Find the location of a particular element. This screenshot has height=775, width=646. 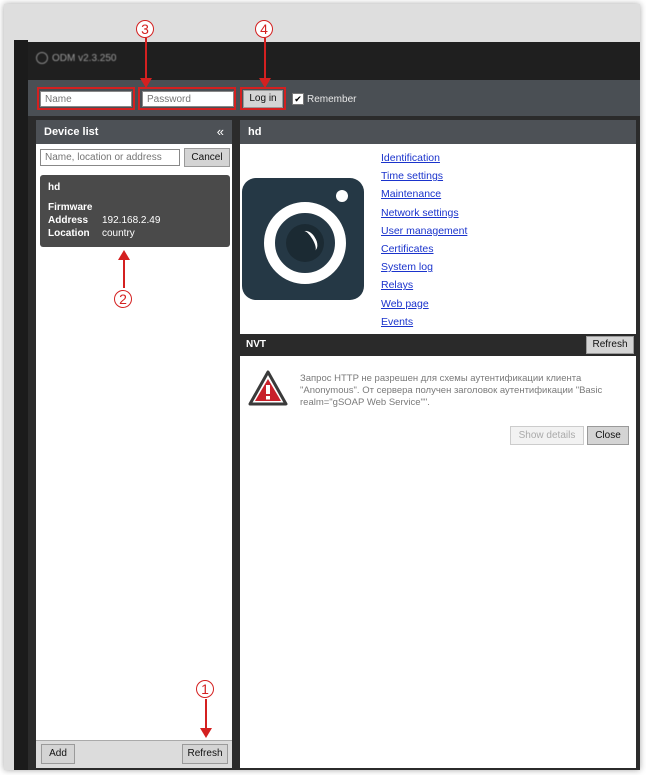

annotation-marker-3: 3 is located at coordinates (145, 29).